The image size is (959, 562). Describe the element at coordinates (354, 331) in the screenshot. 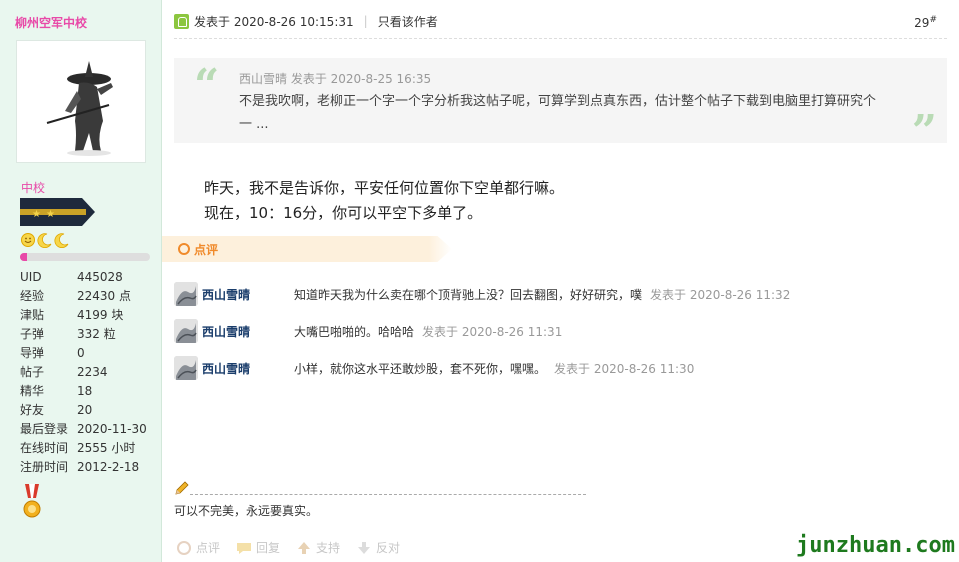

I see `review-text: 大嘴巴啪啪的。哈哈哈` at that location.